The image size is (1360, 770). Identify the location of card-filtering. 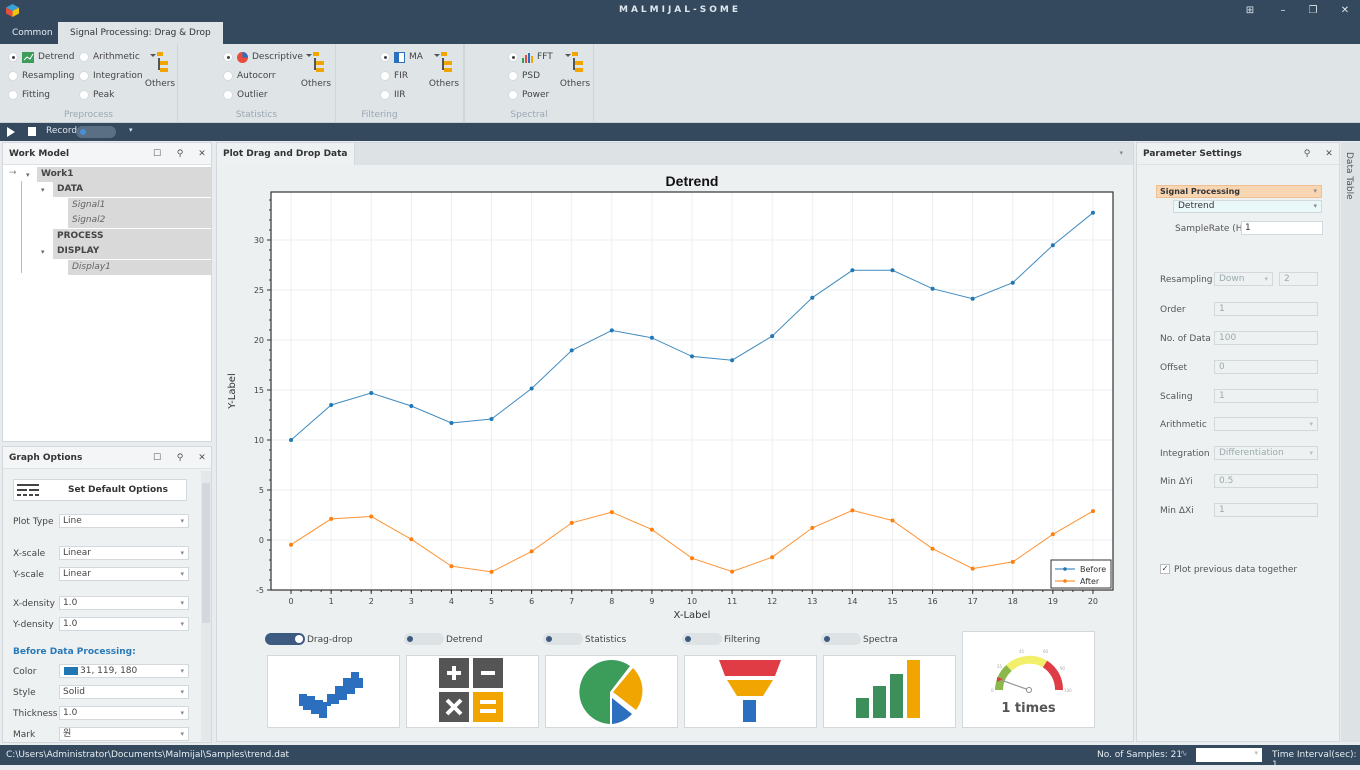
(750, 691).